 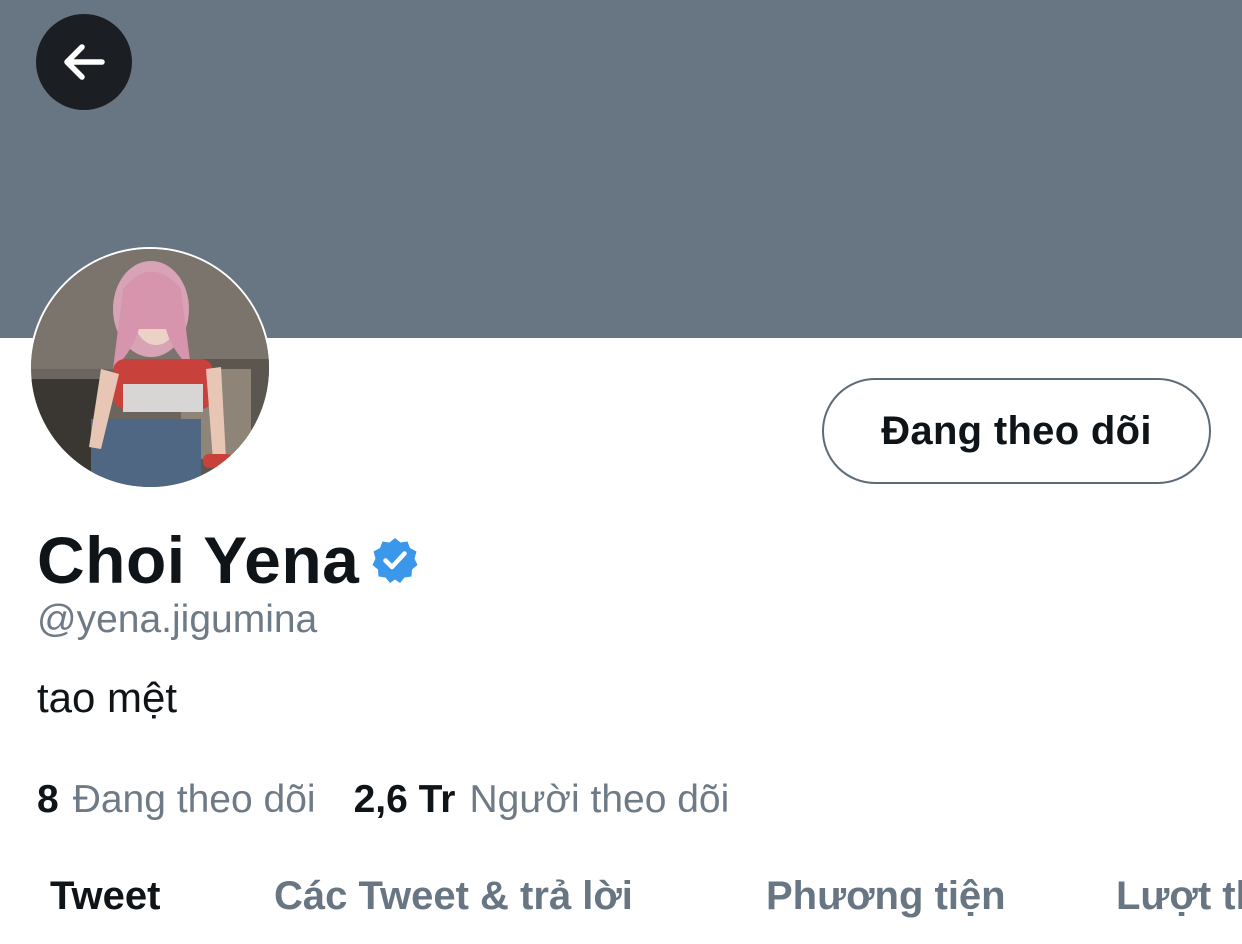 What do you see at coordinates (404, 799) in the screenshot?
I see `followers-count: 2,6 Tr` at bounding box center [404, 799].